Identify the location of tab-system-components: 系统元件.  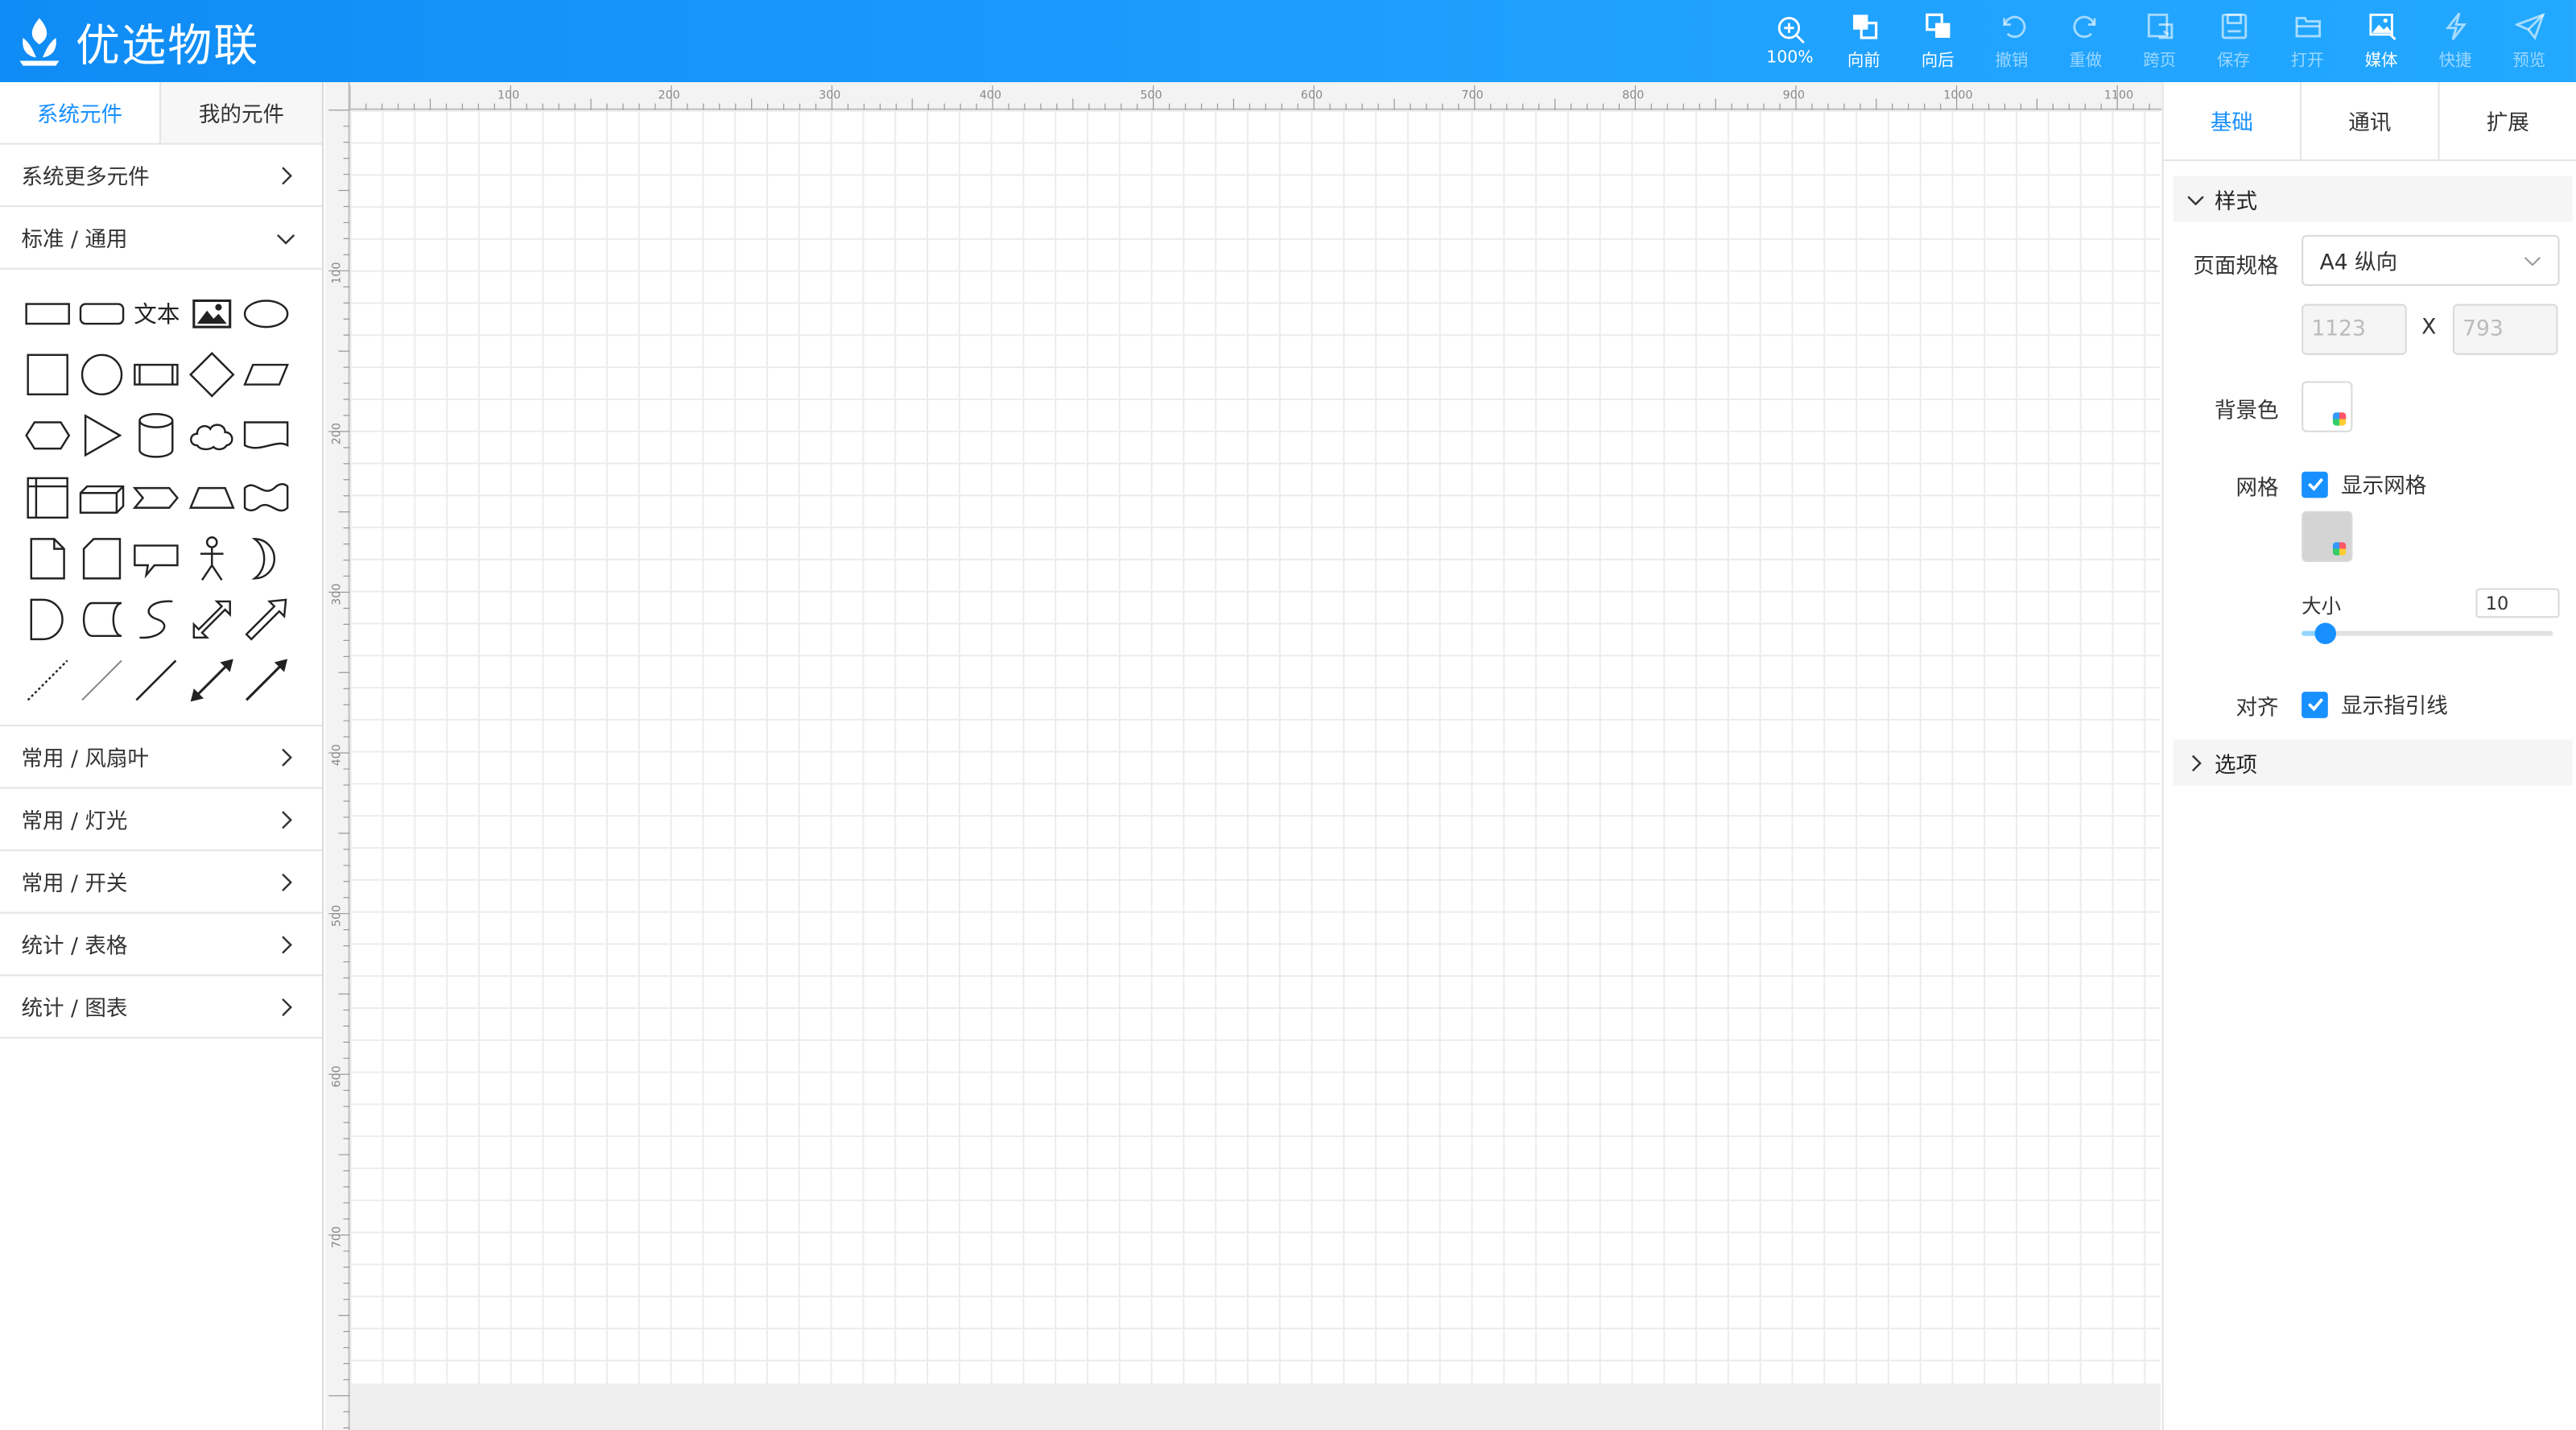
(80, 113).